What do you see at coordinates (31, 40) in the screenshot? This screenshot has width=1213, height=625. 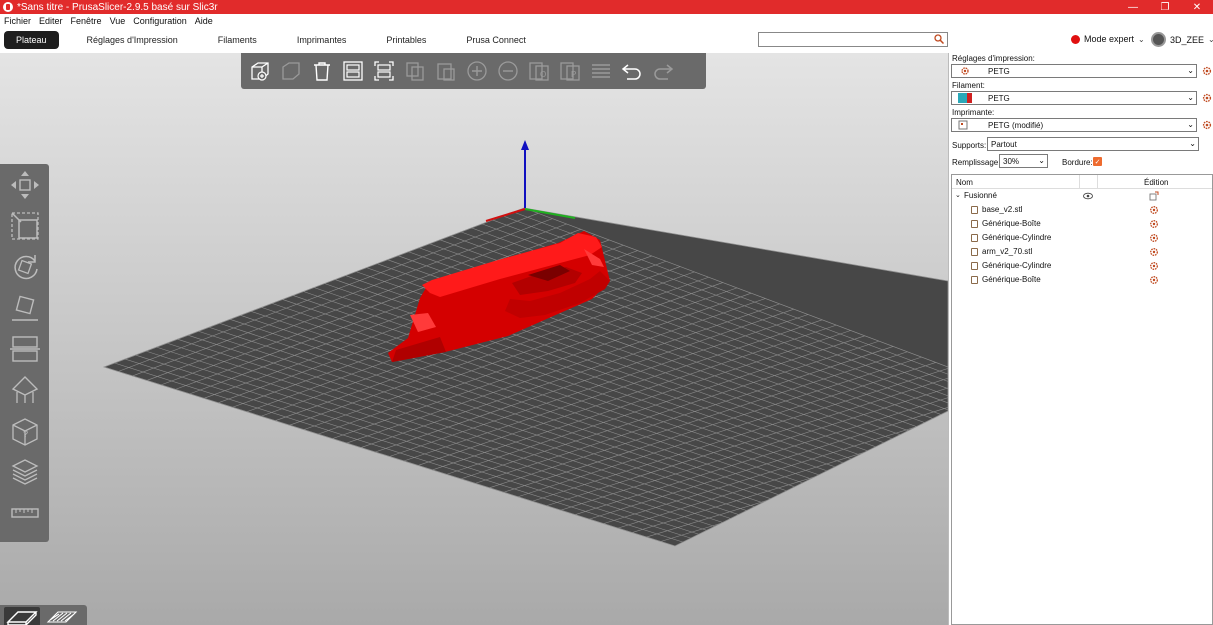 I see `tab-plateau: Plateau` at bounding box center [31, 40].